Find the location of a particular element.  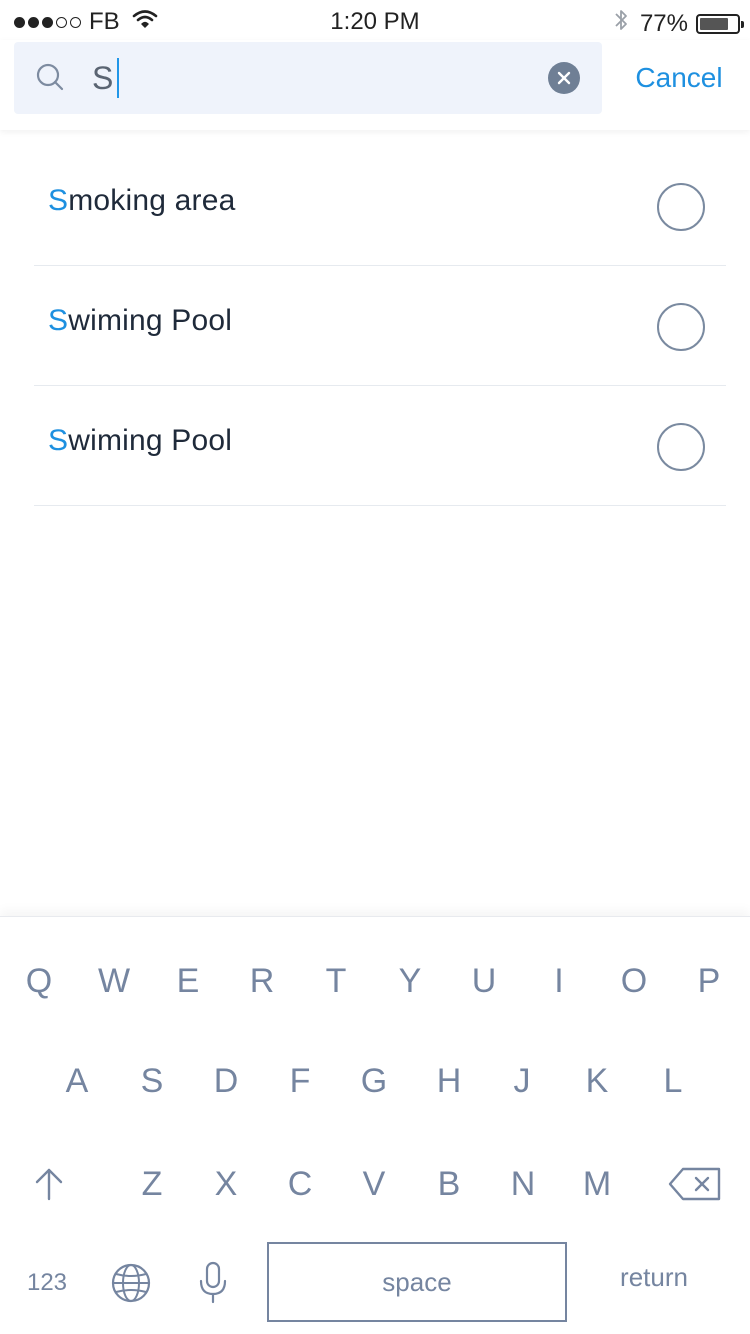

microphone-key is located at coordinates (213, 1283).